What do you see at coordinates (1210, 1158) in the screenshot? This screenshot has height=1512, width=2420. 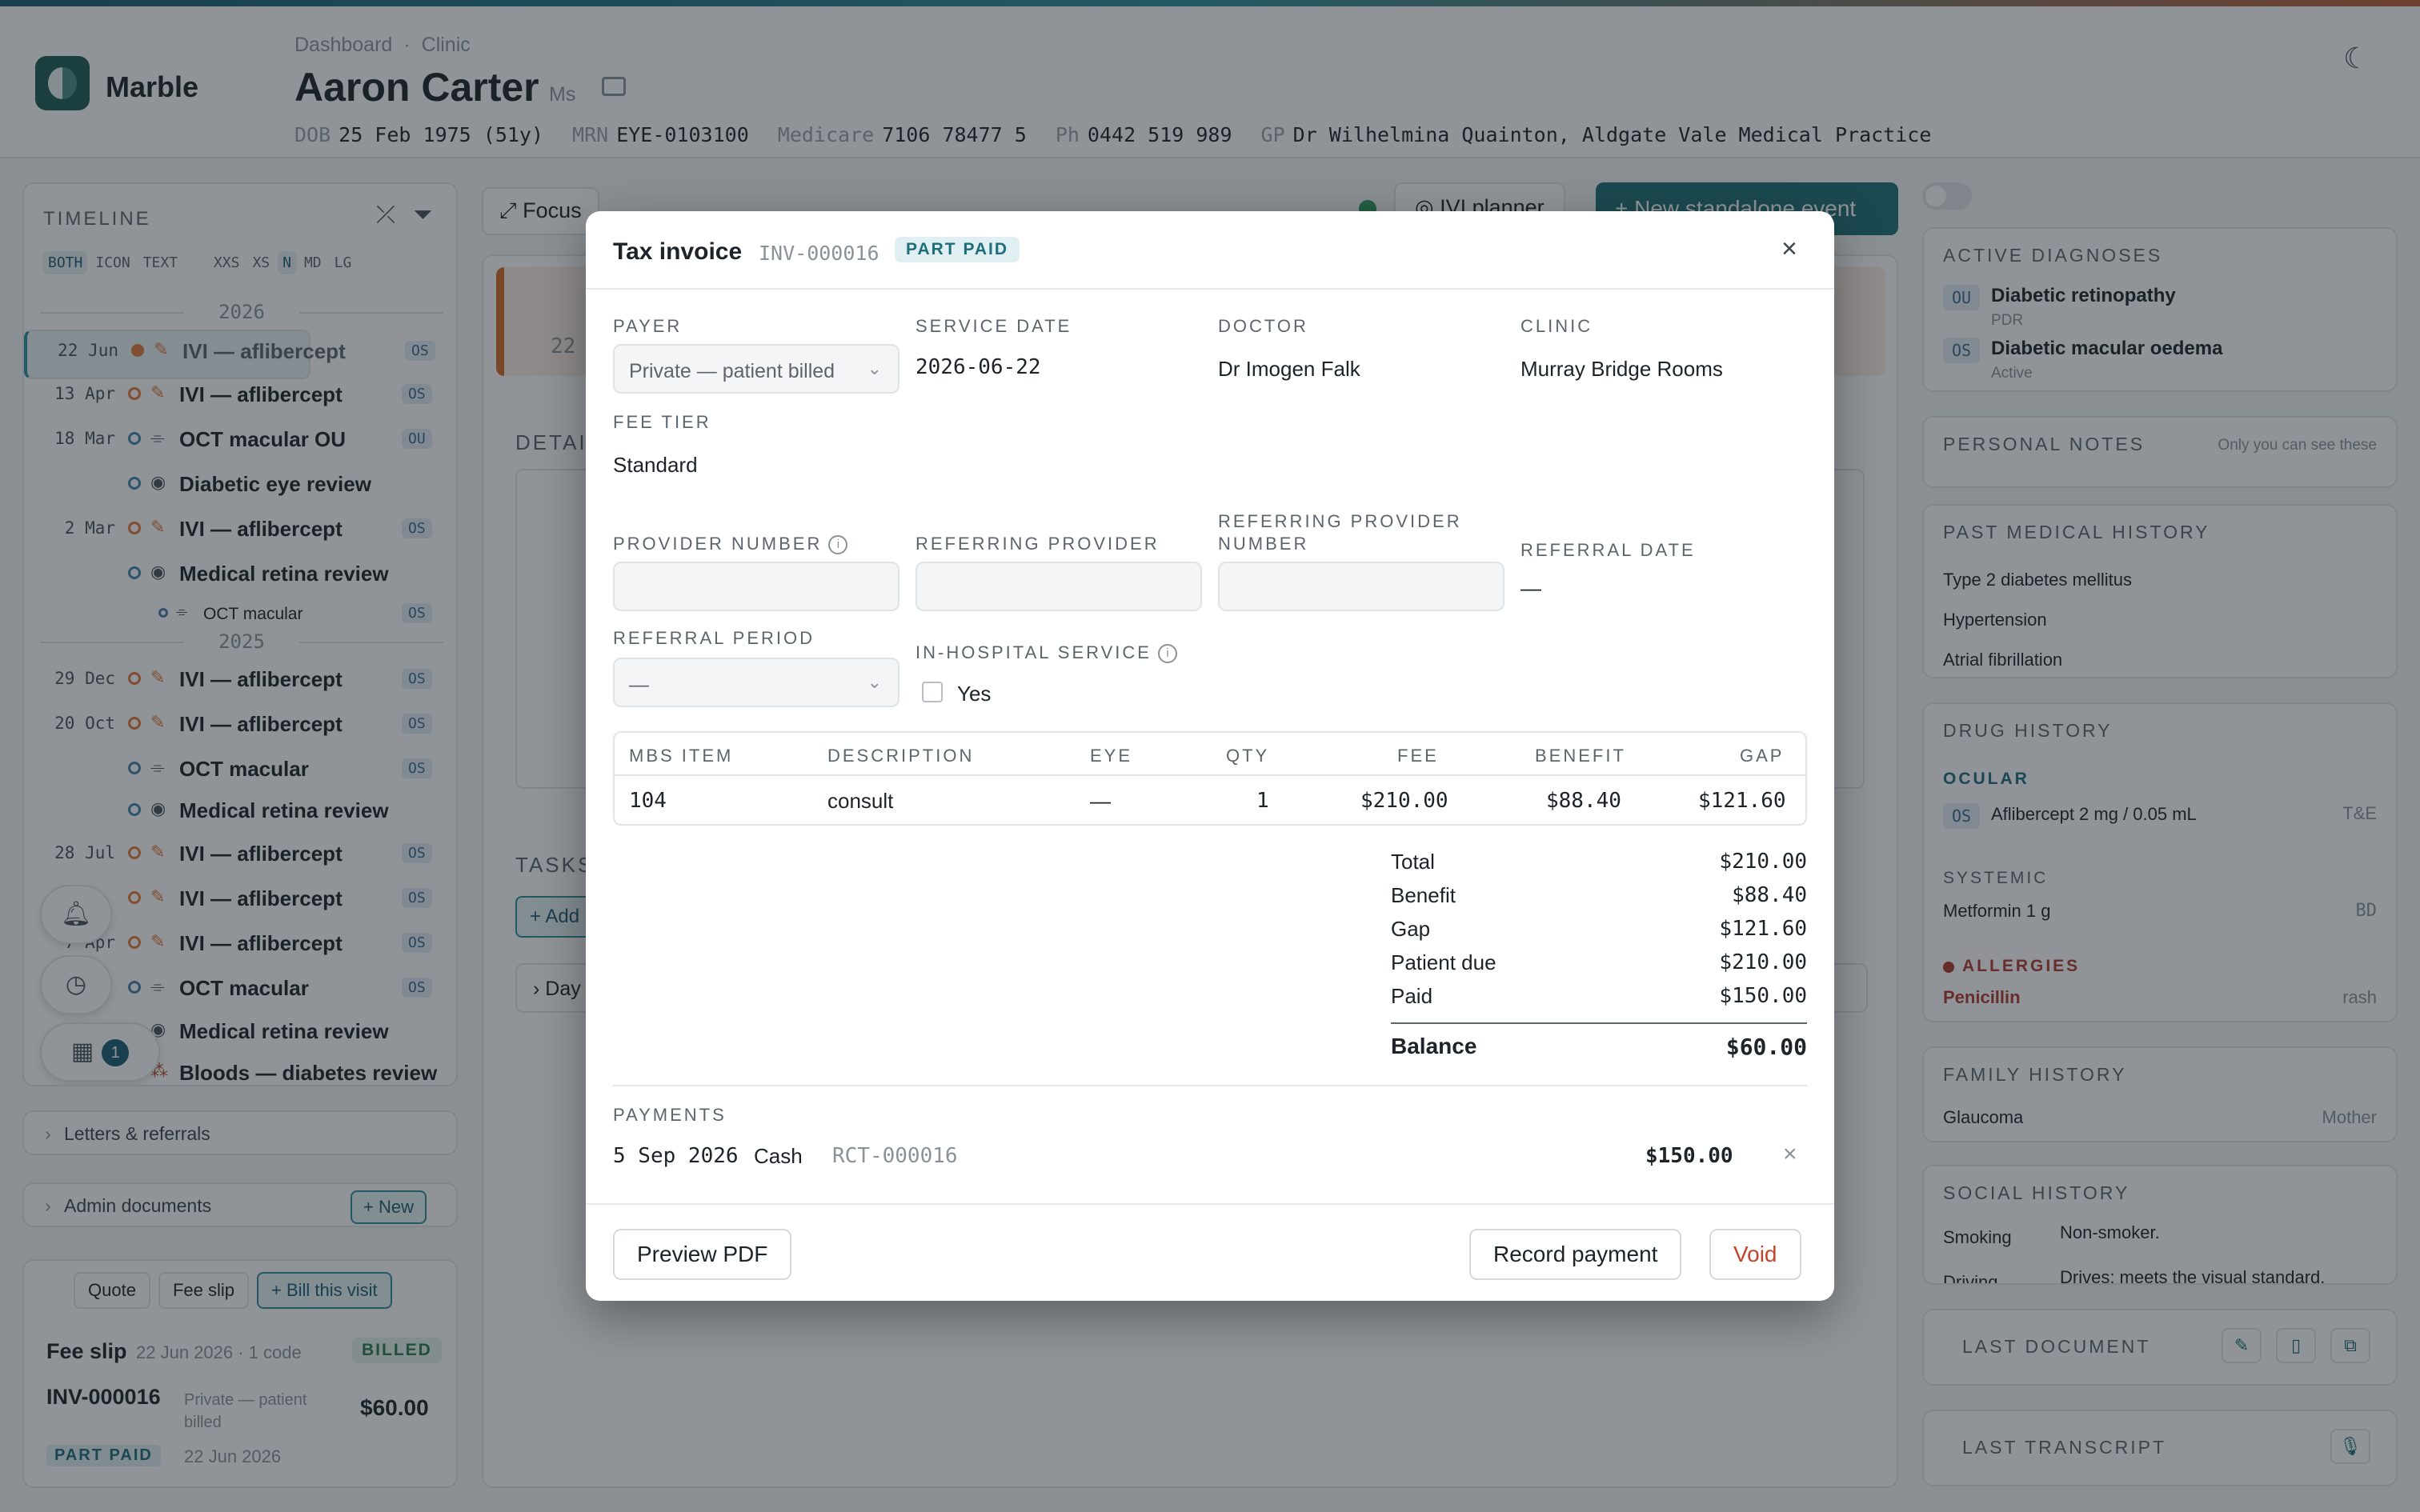 I see `payment-row: 5 Sep 2026 Cash RCT-000016 $150.00 ×` at bounding box center [1210, 1158].